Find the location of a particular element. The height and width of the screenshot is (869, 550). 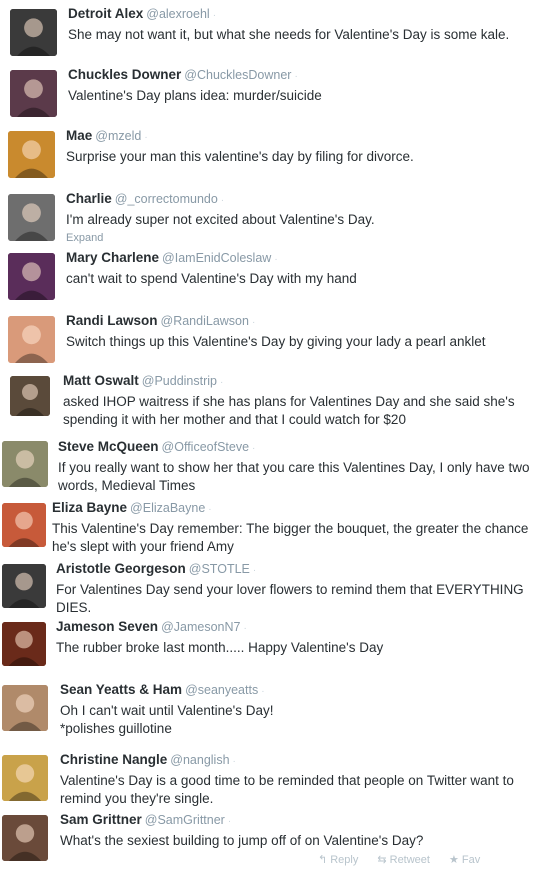

tweet-header: Mary Charlene @IamEnidColeslaw · is located at coordinates (307, 259).